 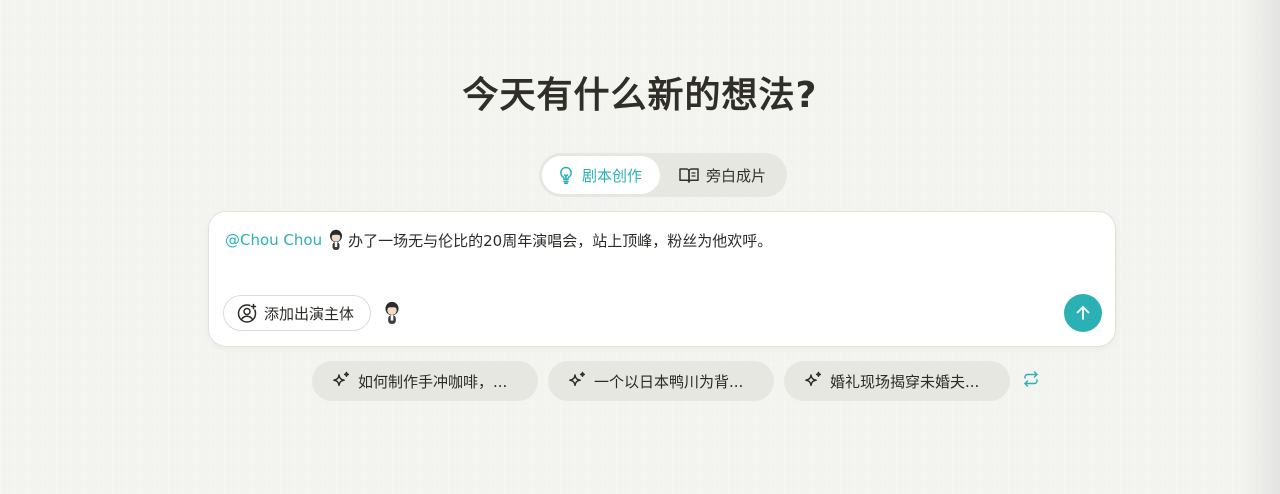 I want to click on selected-actor-avatar-icon, so click(x=392, y=315).